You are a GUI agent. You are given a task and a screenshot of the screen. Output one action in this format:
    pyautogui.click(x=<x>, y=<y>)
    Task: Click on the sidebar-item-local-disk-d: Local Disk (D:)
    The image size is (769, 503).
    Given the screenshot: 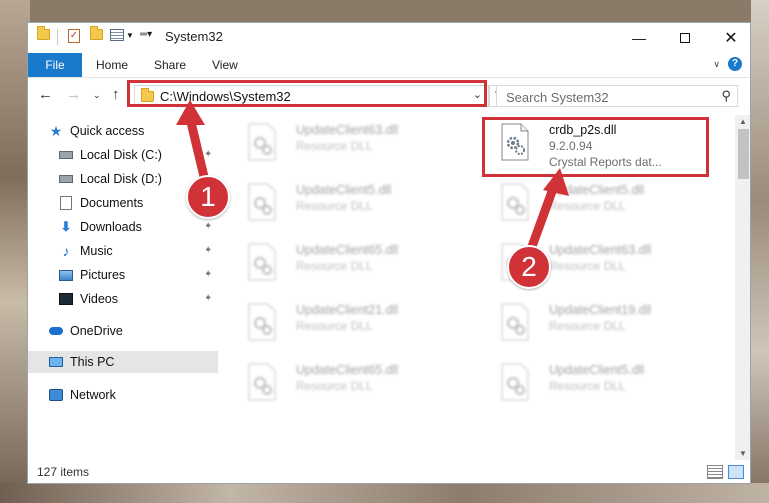 What is the action you would take?
    pyautogui.click(x=110, y=179)
    